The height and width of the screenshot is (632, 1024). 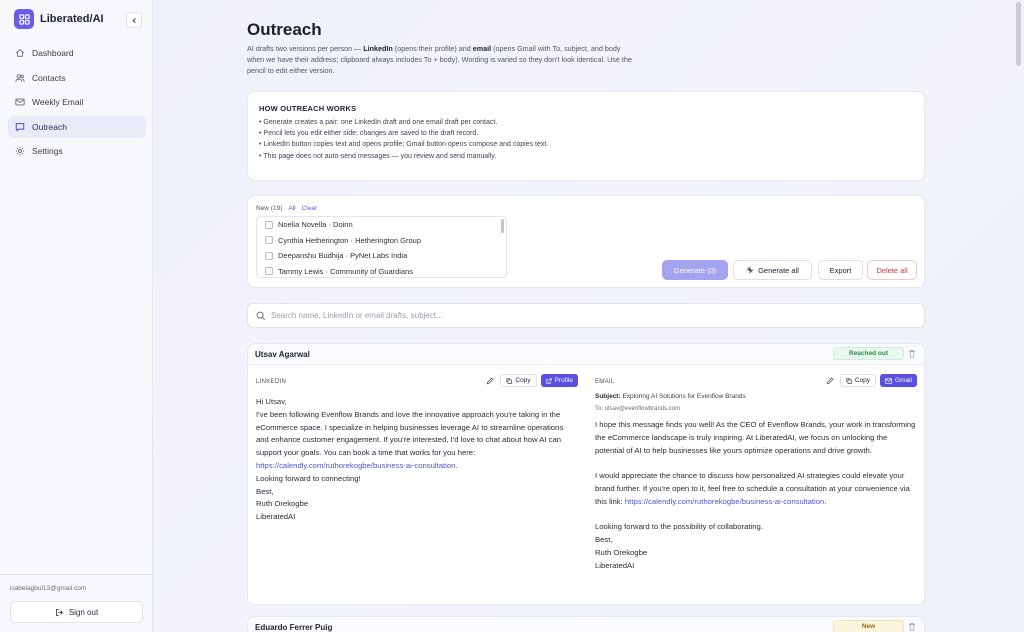 I want to click on collapse-sidebar-button, so click(x=134, y=20).